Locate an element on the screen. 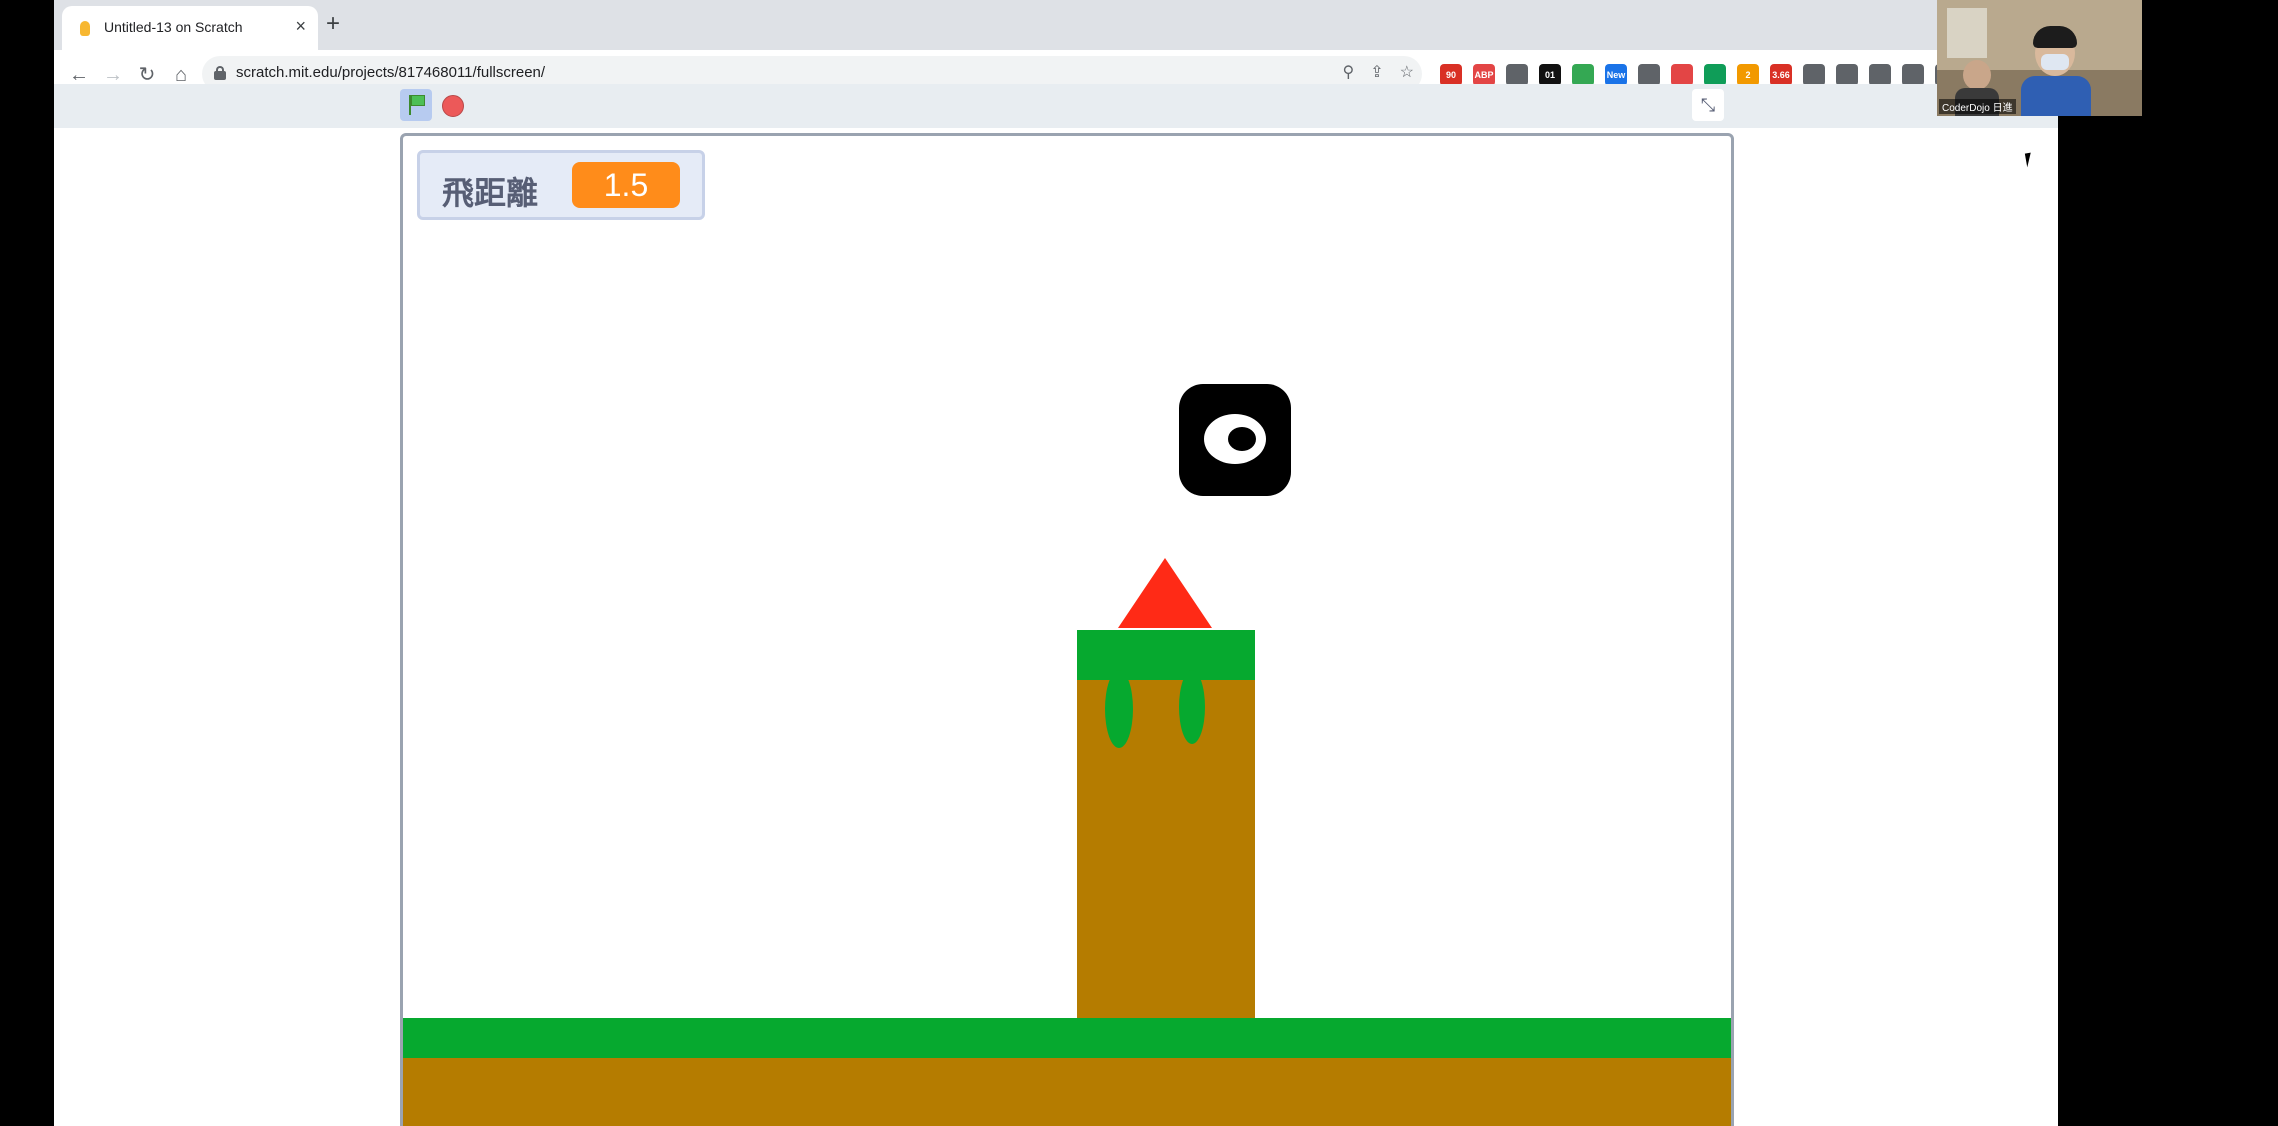  variable-monitor: 飛距離 1.5 is located at coordinates (561, 185).